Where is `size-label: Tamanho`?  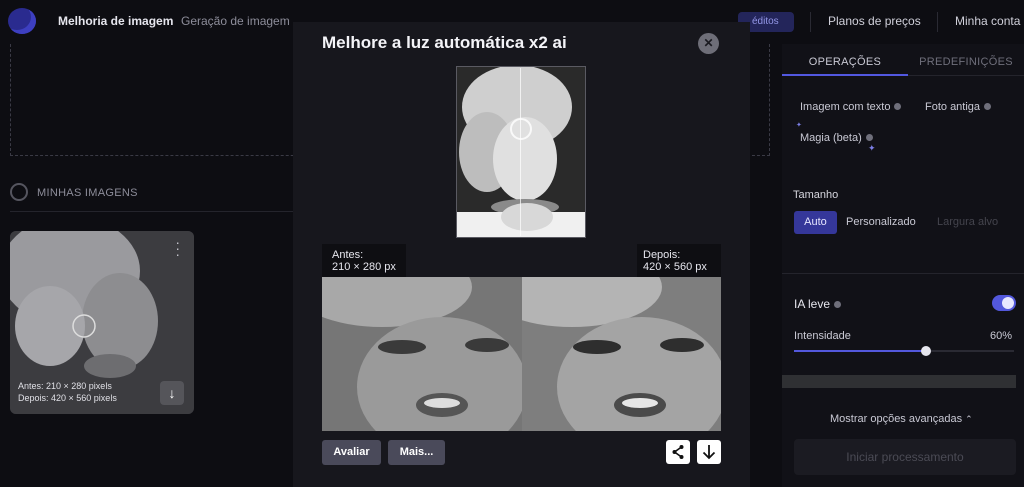
size-label: Tamanho is located at coordinates (816, 195).